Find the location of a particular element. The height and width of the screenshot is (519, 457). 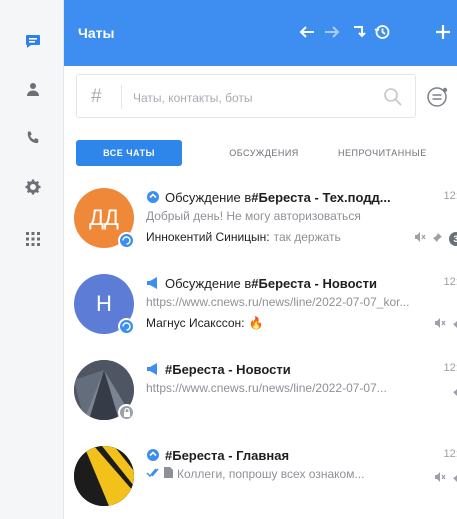

read-check-icon is located at coordinates (153, 474).